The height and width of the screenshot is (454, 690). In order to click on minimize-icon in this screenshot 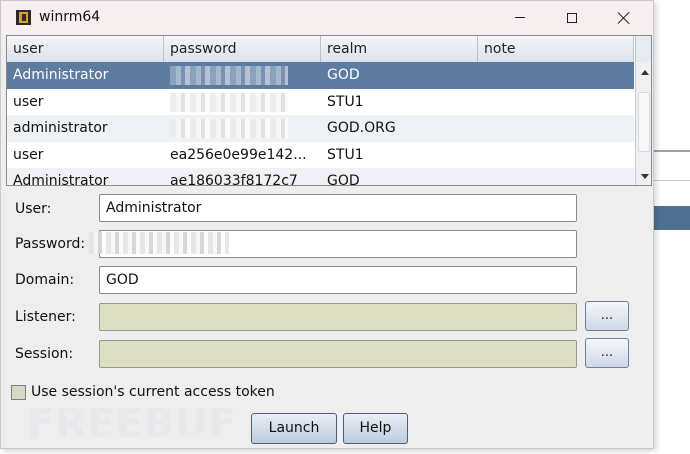, I will do `click(520, 17)`.